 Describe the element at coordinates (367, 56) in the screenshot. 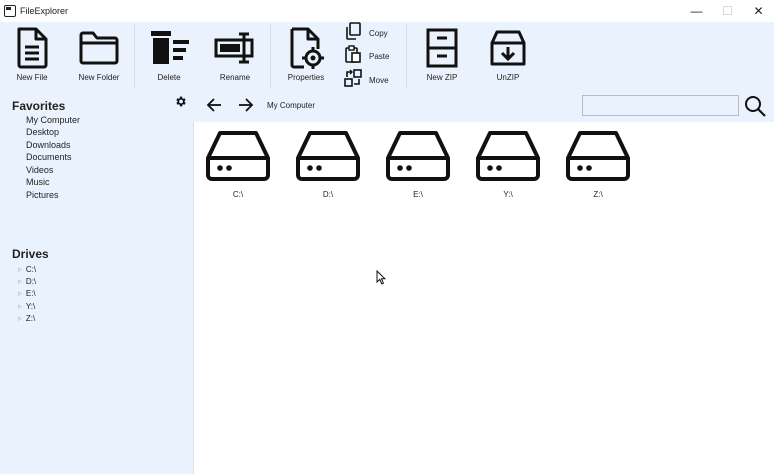

I see `paste-button: Paste` at that location.